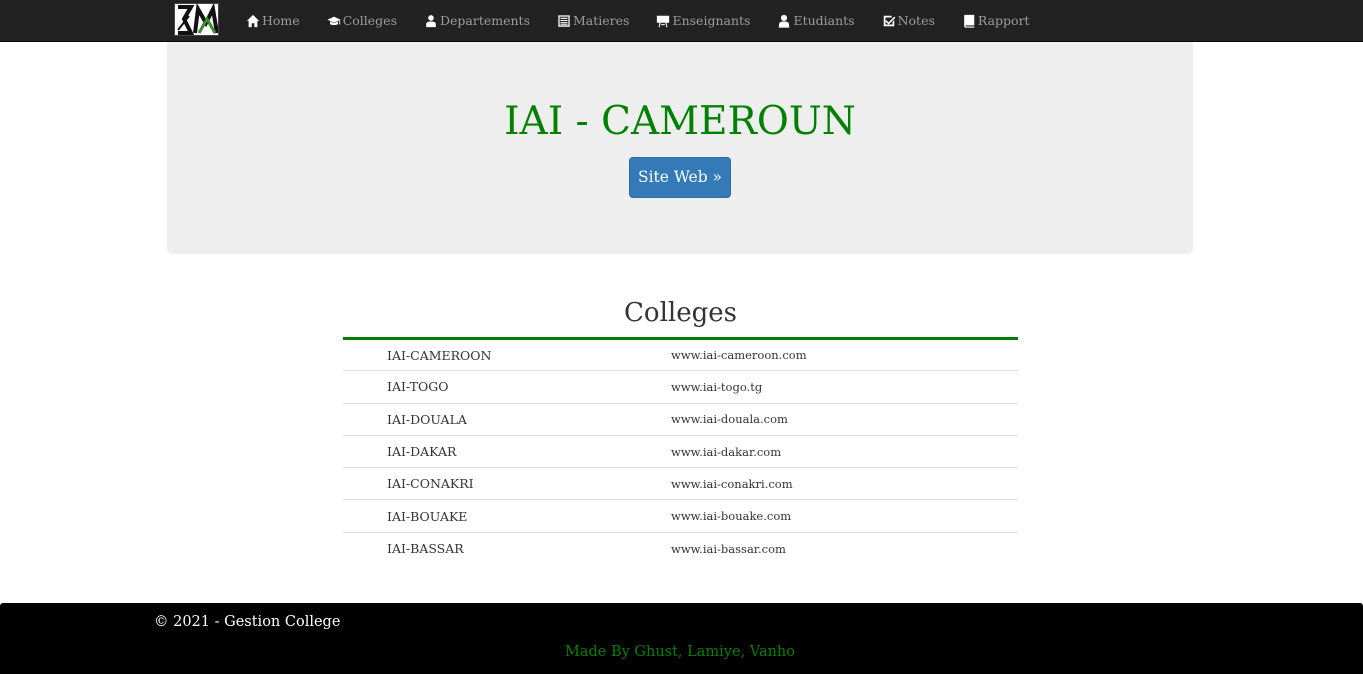 The image size is (1363, 674). I want to click on check-icon, so click(889, 20).